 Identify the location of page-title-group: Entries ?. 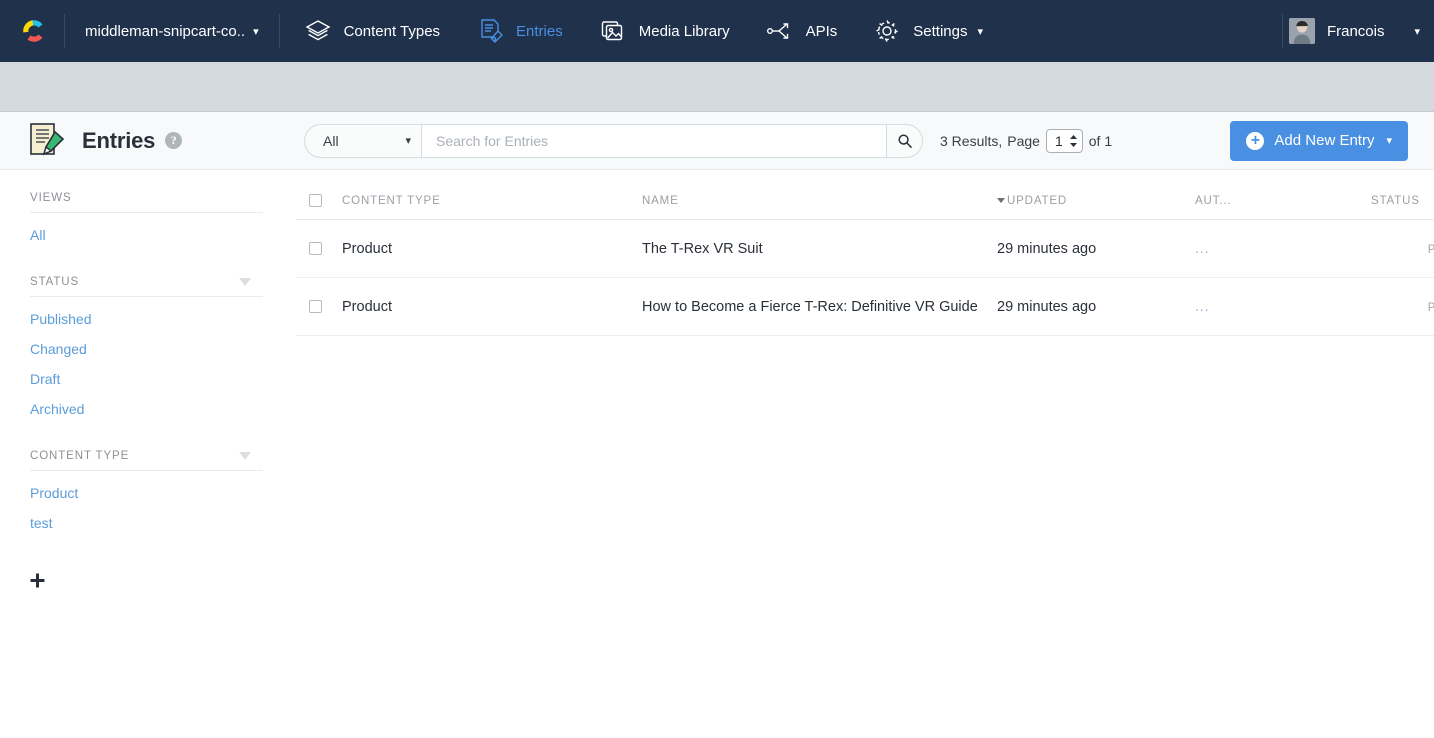
(104, 141).